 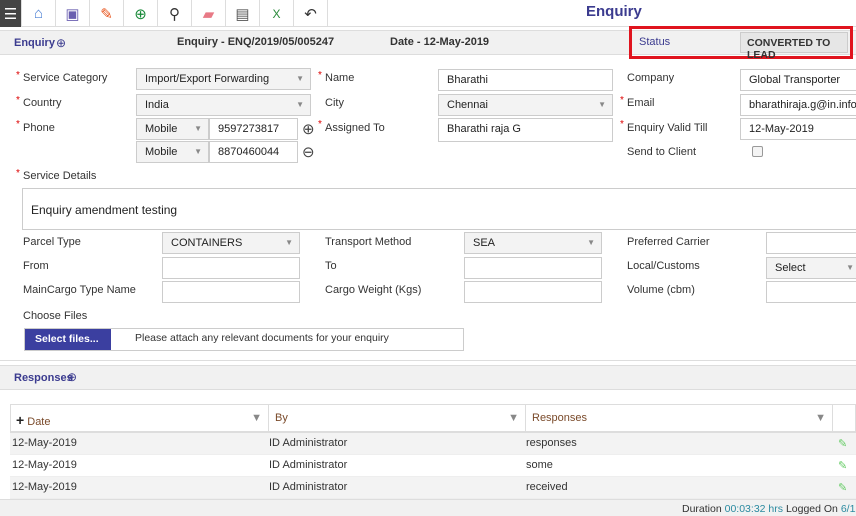 I want to click on phone2-type-select: Mobile, so click(x=172, y=152).